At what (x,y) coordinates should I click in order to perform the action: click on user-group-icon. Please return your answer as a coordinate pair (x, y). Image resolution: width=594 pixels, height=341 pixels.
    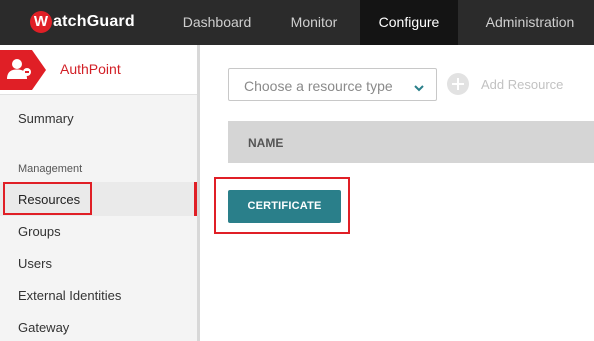
    Looking at the image, I should click on (23, 70).